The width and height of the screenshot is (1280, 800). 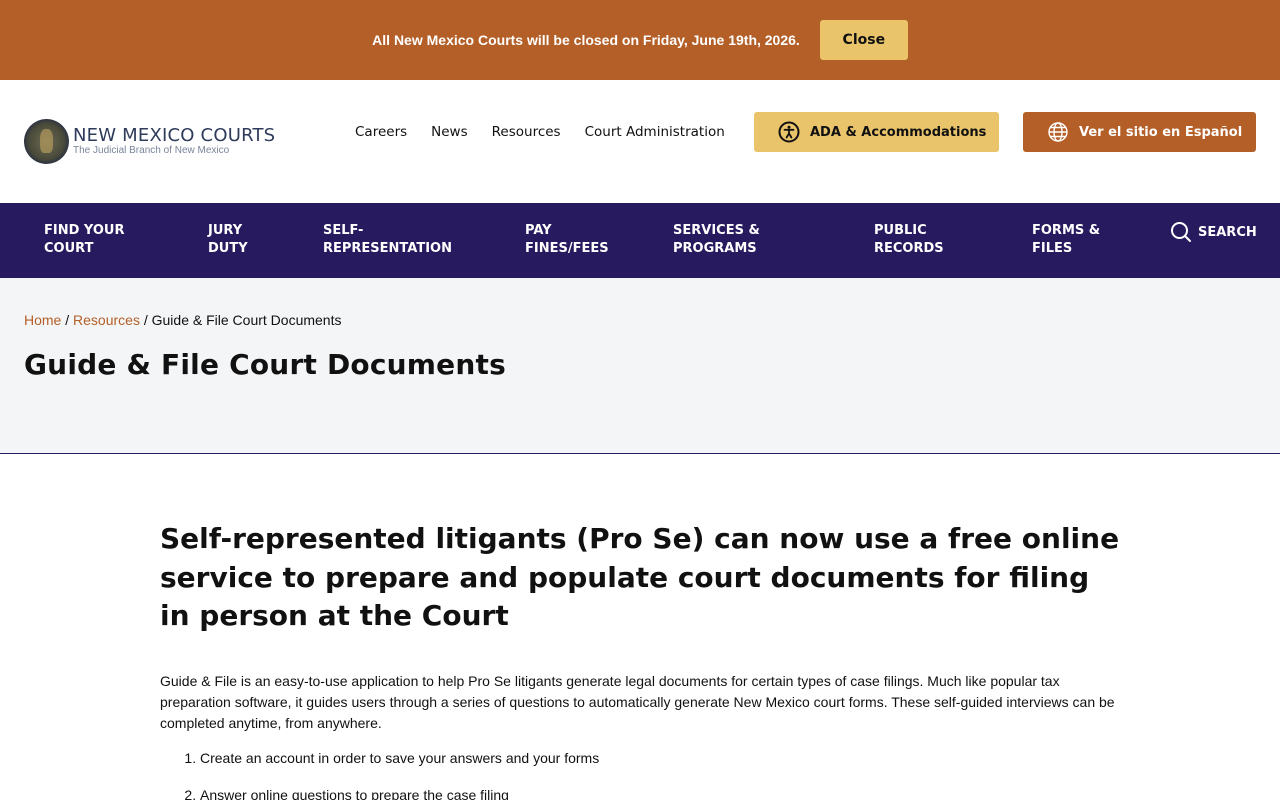 What do you see at coordinates (106, 320) in the screenshot?
I see `breadcrumb-resources: Resources` at bounding box center [106, 320].